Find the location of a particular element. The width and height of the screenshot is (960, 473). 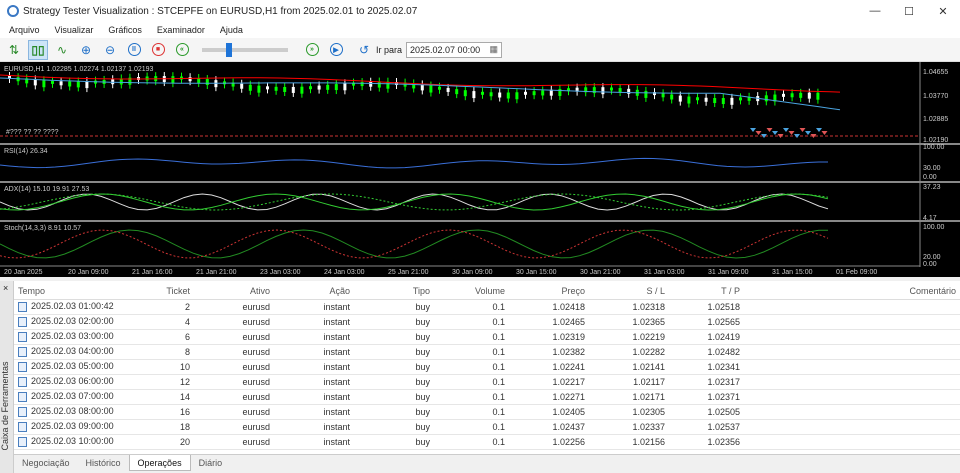

stoch-scale-label: 20.00 is located at coordinates (932, 257).